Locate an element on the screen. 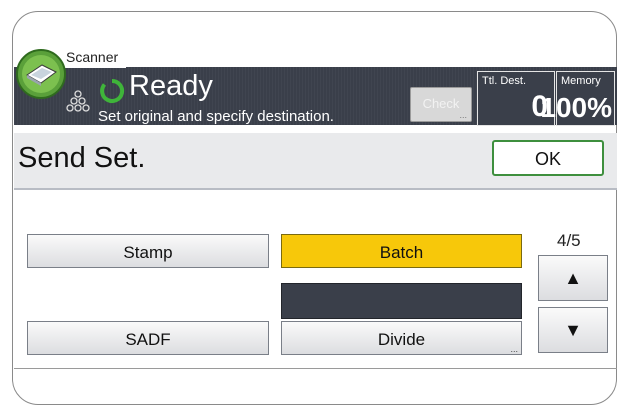  status-message: Set original and specify destination. is located at coordinates (216, 116).